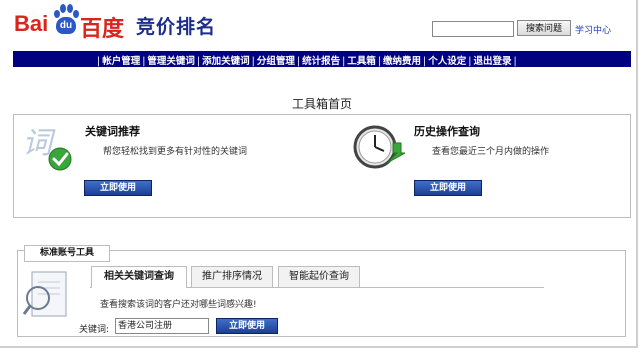 The height and width of the screenshot is (354, 644). I want to click on logo-du-text: du, so click(66, 25).